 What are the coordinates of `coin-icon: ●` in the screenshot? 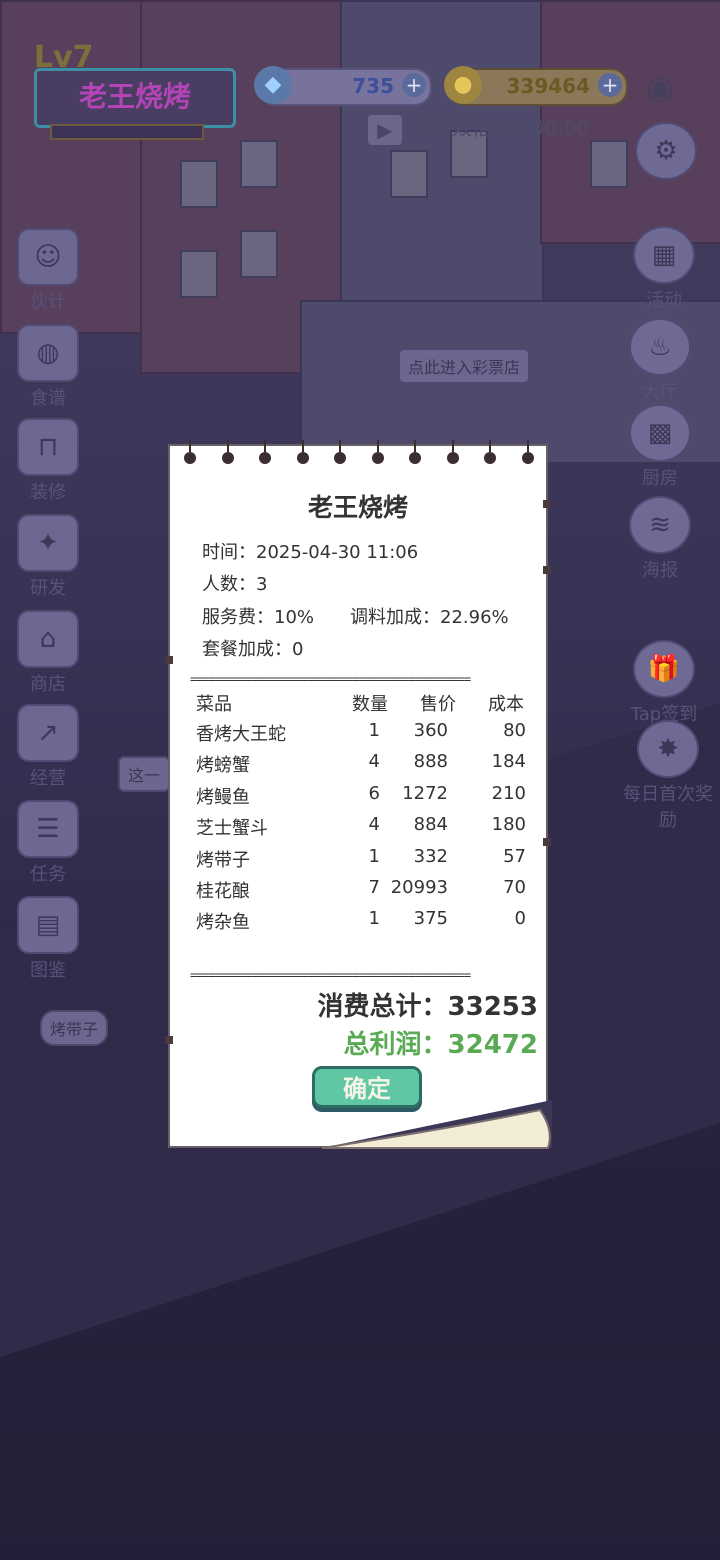 It's located at (463, 85).